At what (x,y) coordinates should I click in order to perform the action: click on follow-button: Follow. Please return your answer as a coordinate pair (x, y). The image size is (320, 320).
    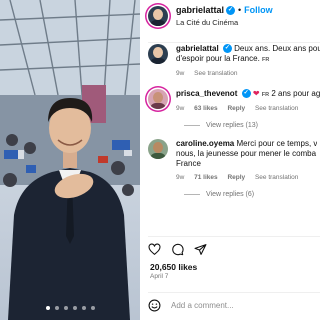
    Looking at the image, I should click on (258, 10).